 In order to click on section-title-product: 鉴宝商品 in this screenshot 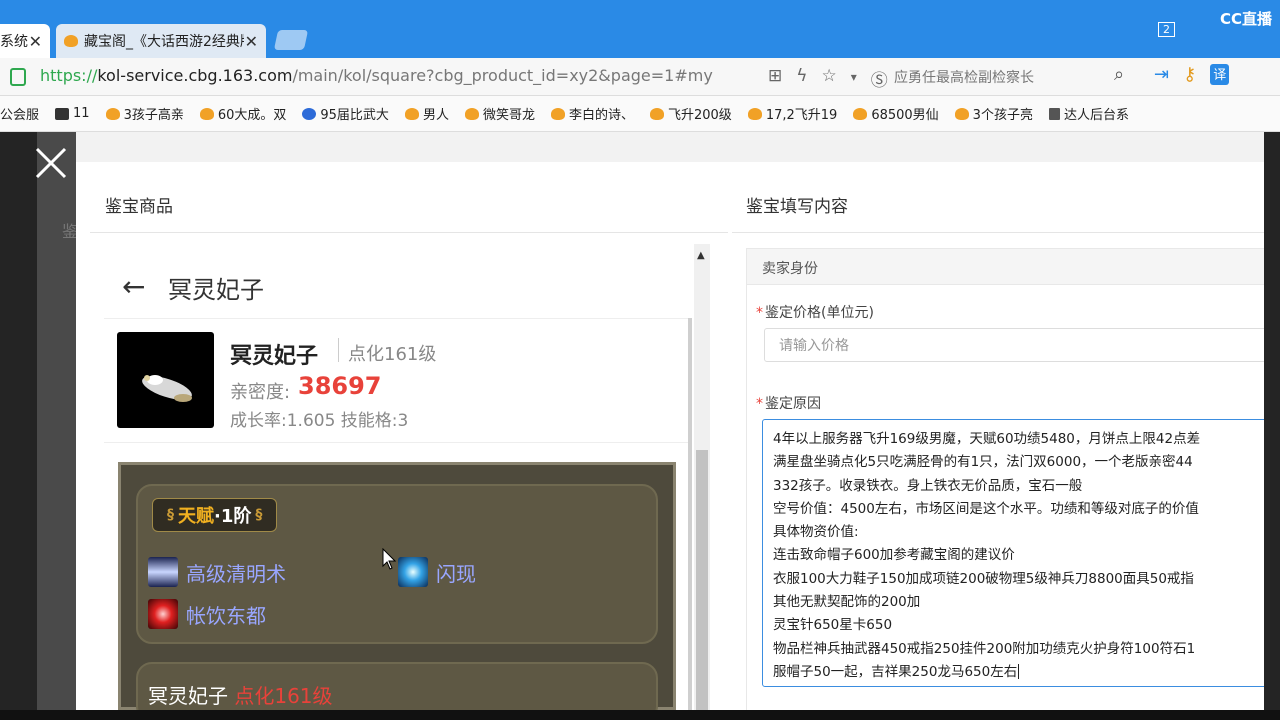, I will do `click(139, 207)`.